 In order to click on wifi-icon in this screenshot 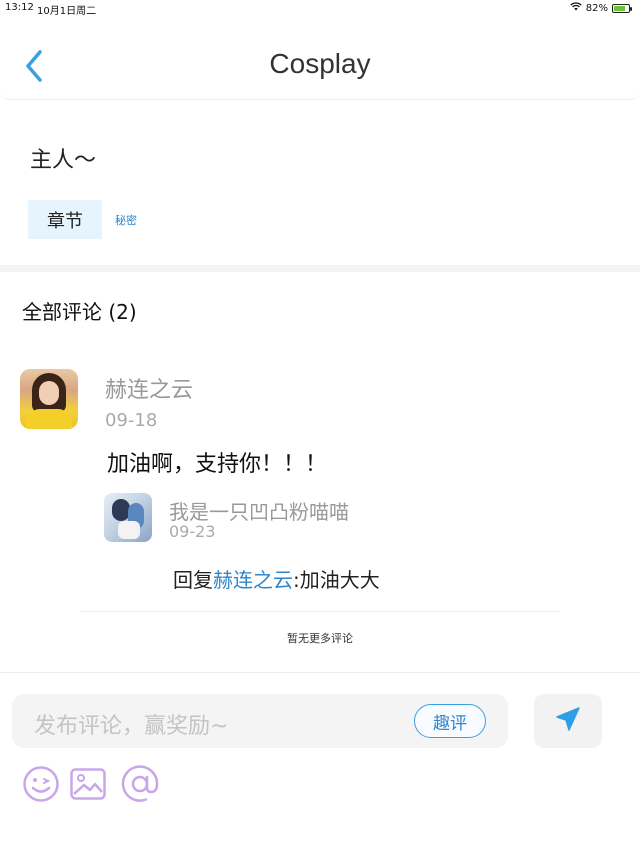, I will do `click(576, 8)`.